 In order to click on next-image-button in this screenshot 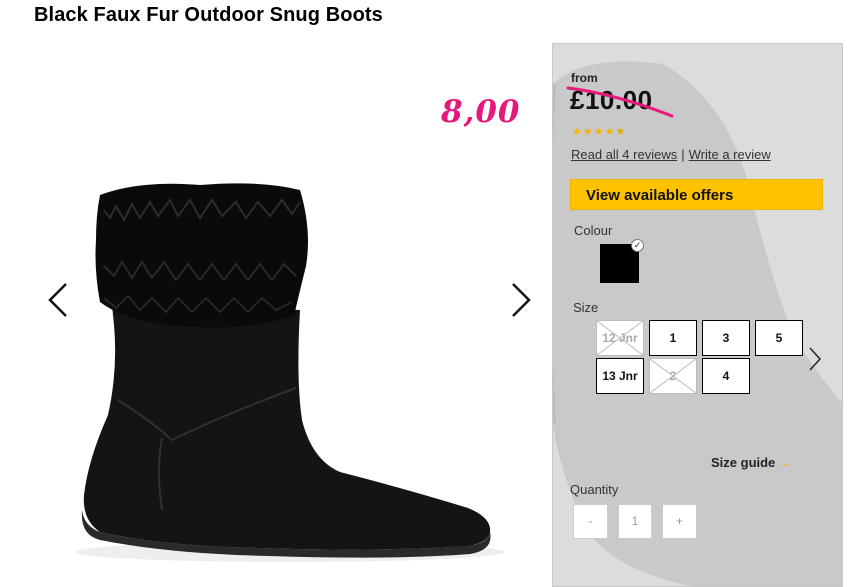, I will do `click(521, 300)`.